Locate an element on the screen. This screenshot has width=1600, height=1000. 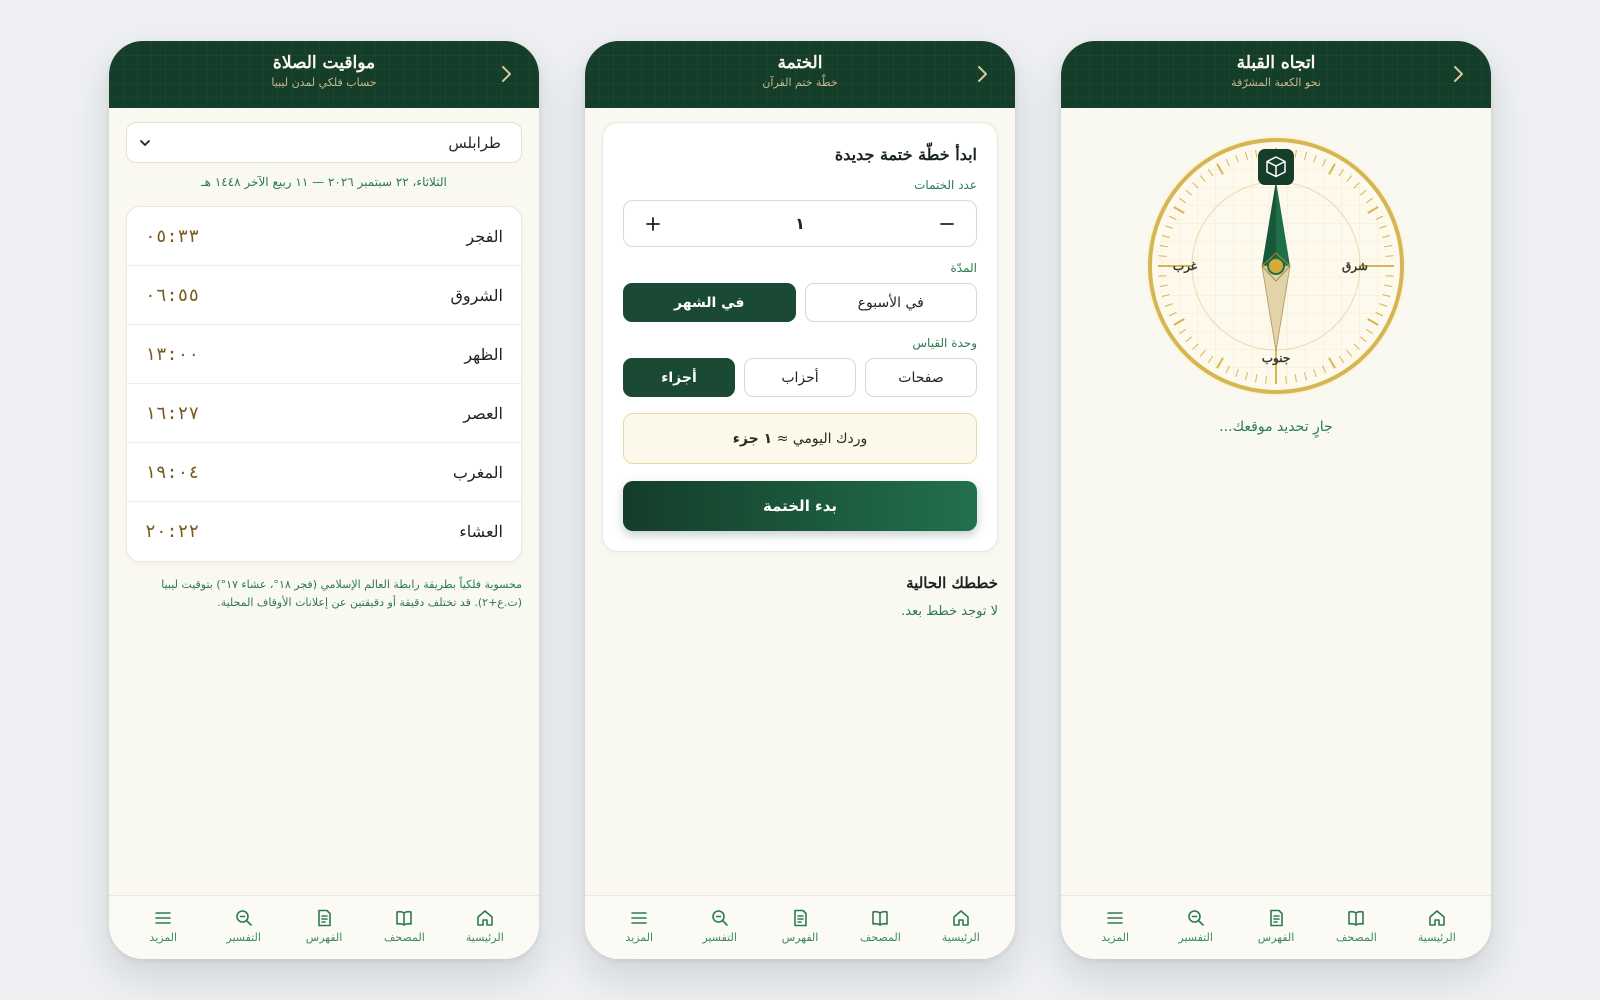
prayer-name: المغرب is located at coordinates (477, 472).